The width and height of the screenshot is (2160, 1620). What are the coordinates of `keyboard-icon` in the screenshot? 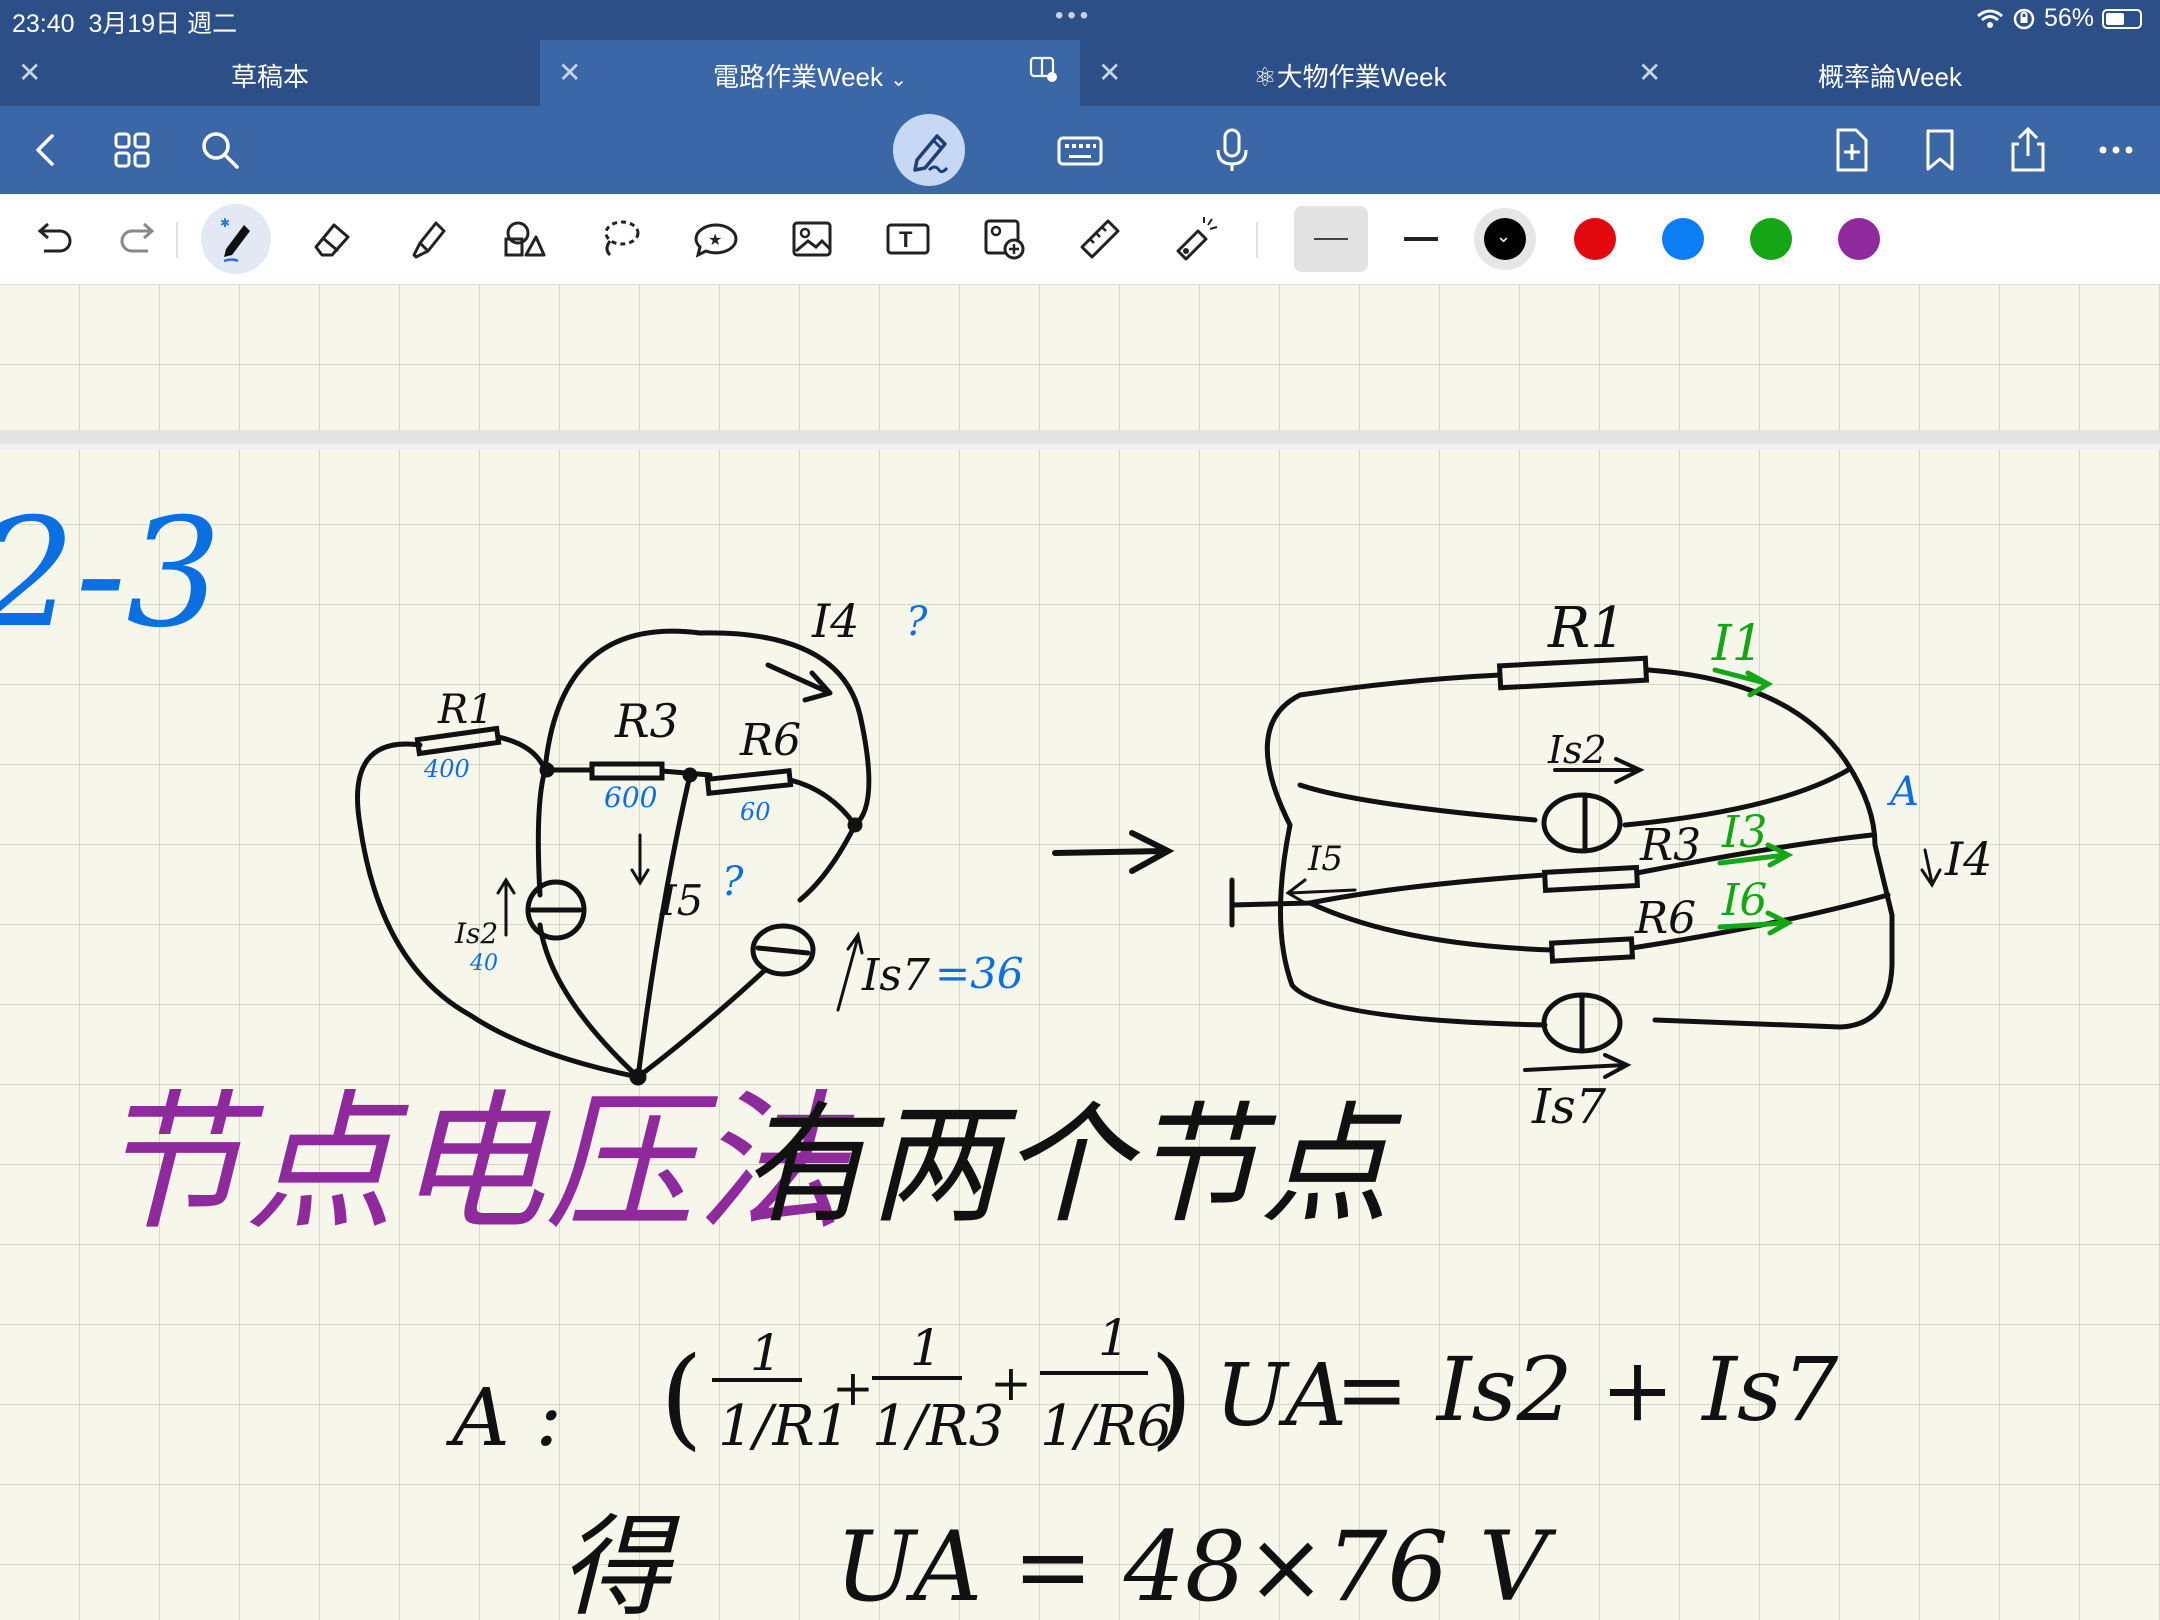 It's located at (1080, 150).